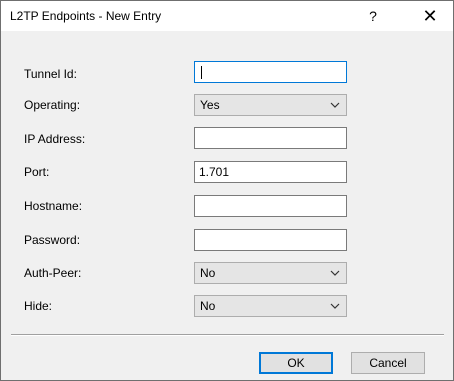 The width and height of the screenshot is (454, 381). What do you see at coordinates (37, 172) in the screenshot?
I see `port-label: Port:` at bounding box center [37, 172].